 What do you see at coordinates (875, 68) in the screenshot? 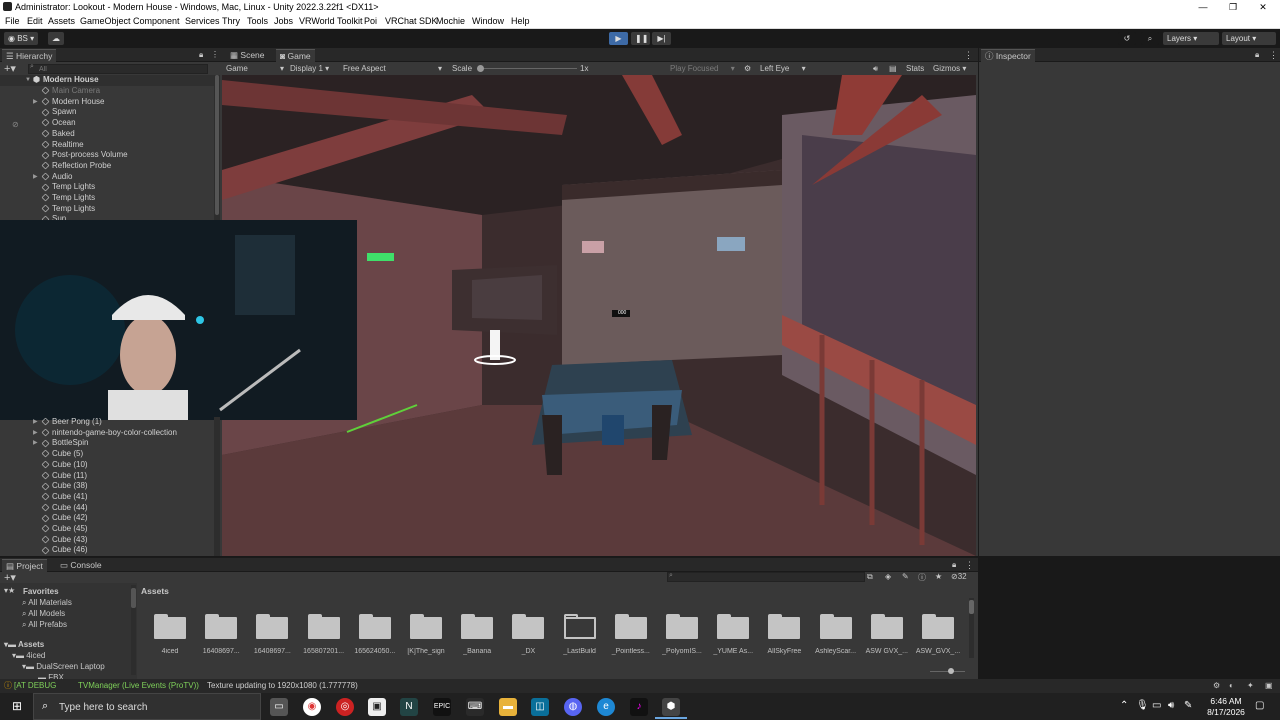
I see `audio-icon: 🔊︎` at bounding box center [875, 68].